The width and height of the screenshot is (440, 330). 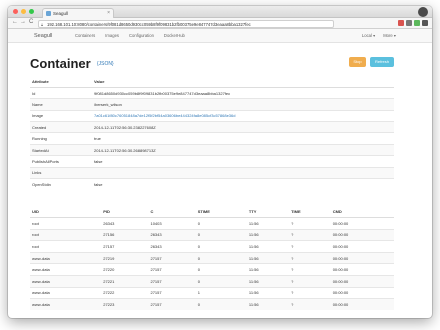 I want to click on nav-dockerhub: DockerHub, so click(x=174, y=36).